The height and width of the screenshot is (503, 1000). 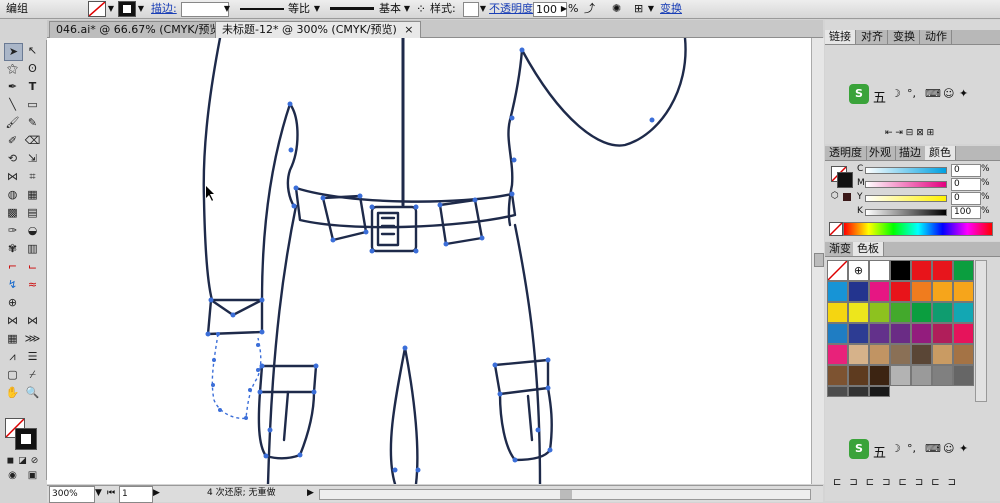 What do you see at coordinates (868, 249) in the screenshot?
I see `tab-swatches: 色板` at bounding box center [868, 249].